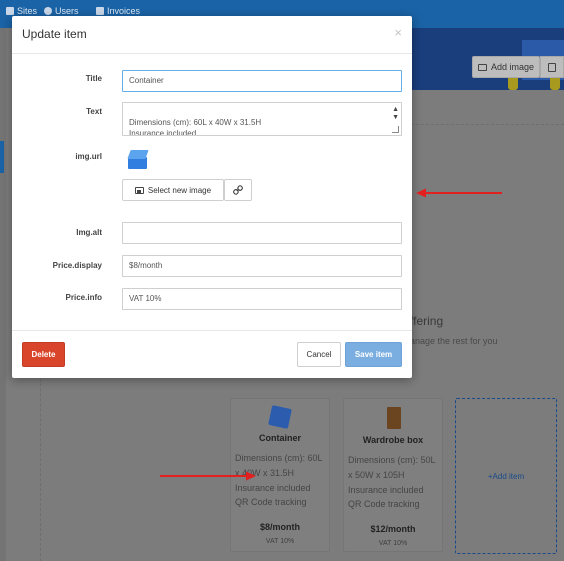 This screenshot has width=564, height=561. Describe the element at coordinates (3, 294) in the screenshot. I see `sidebar` at that location.